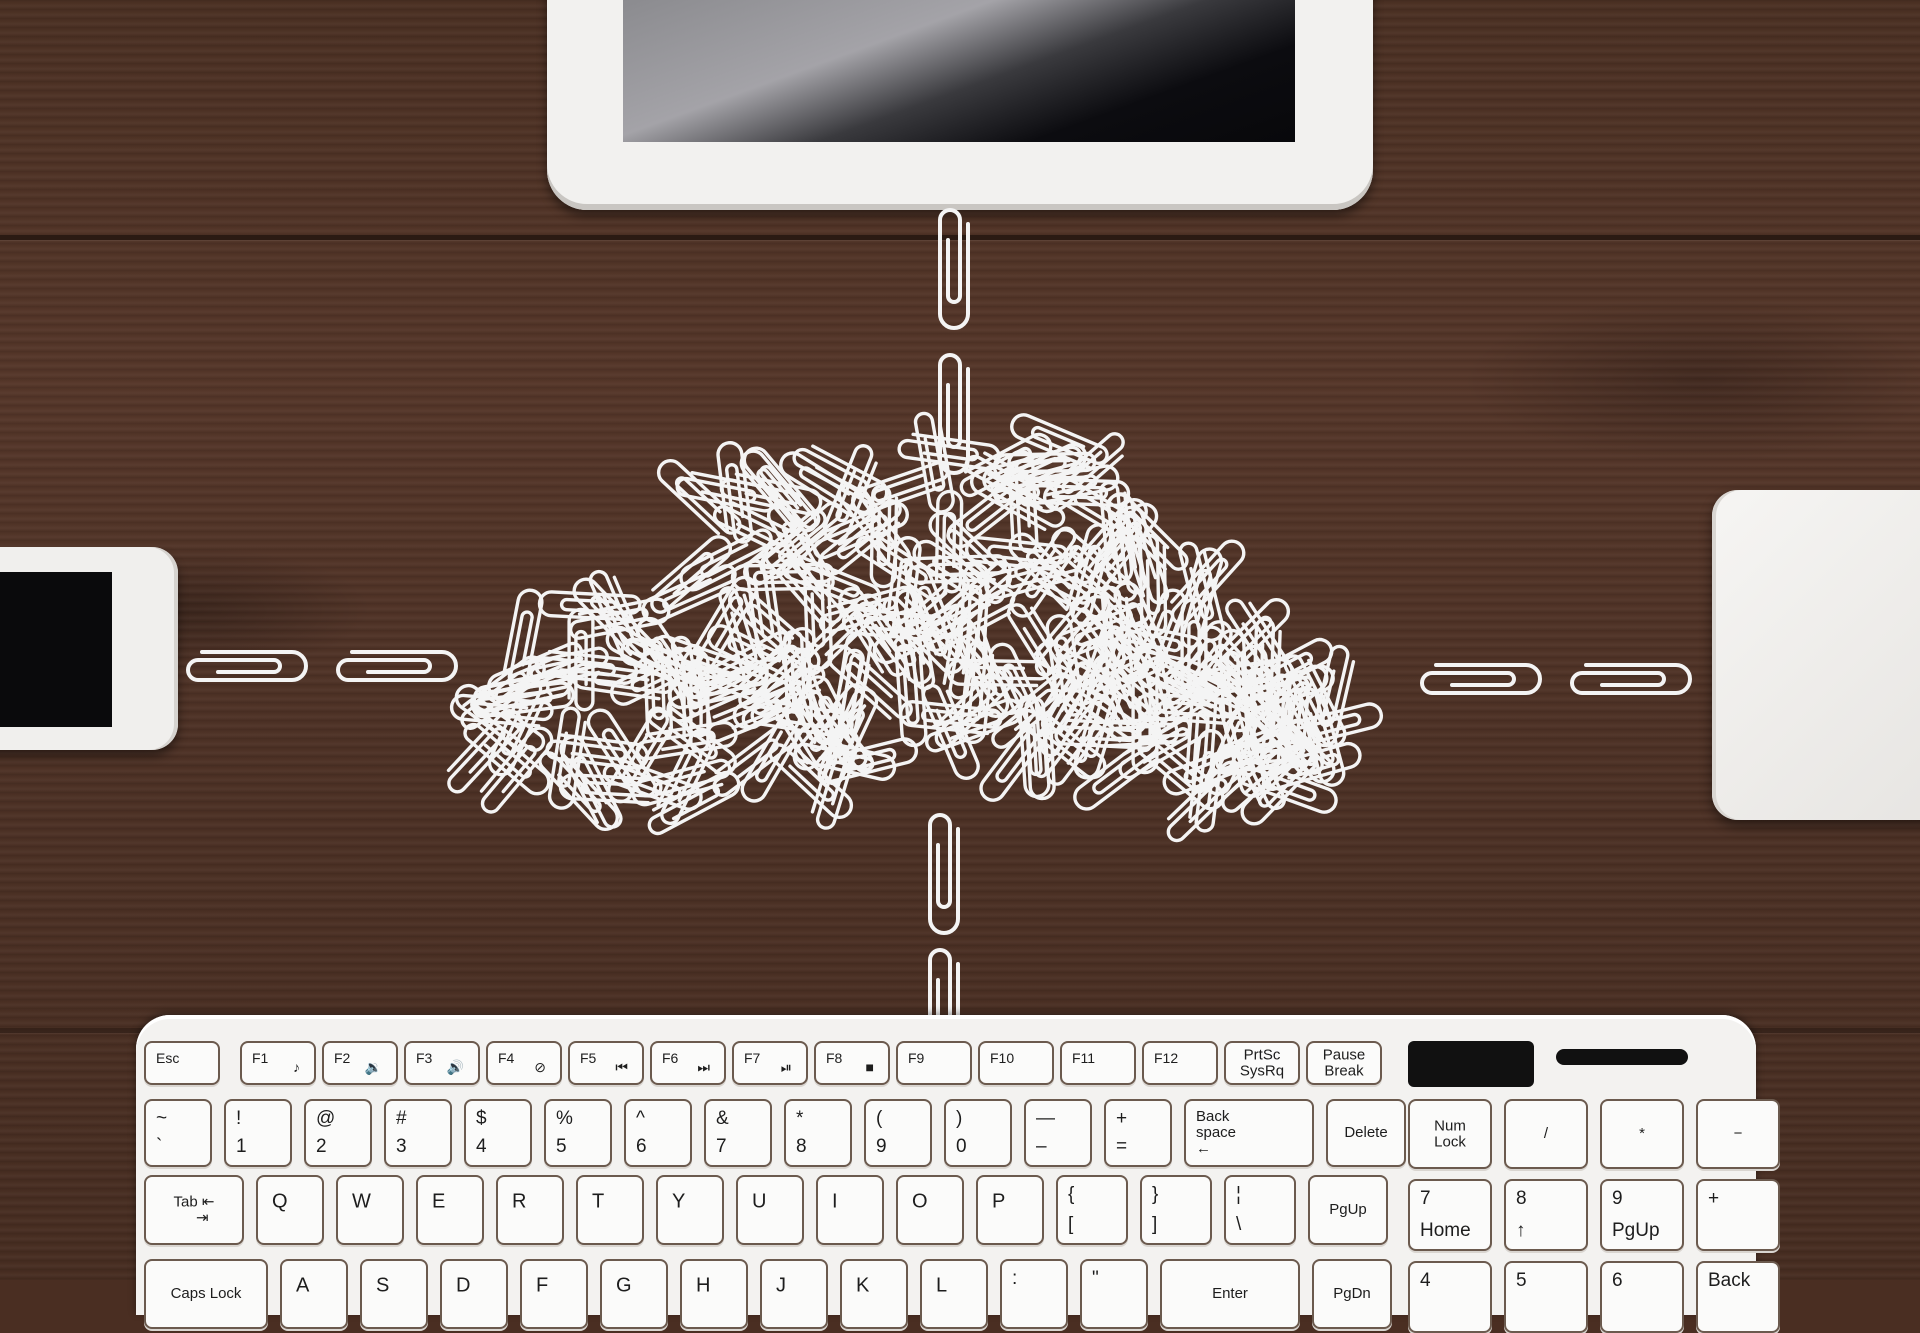 The width and height of the screenshot is (1920, 1333). I want to click on key-label: E, so click(439, 1201).